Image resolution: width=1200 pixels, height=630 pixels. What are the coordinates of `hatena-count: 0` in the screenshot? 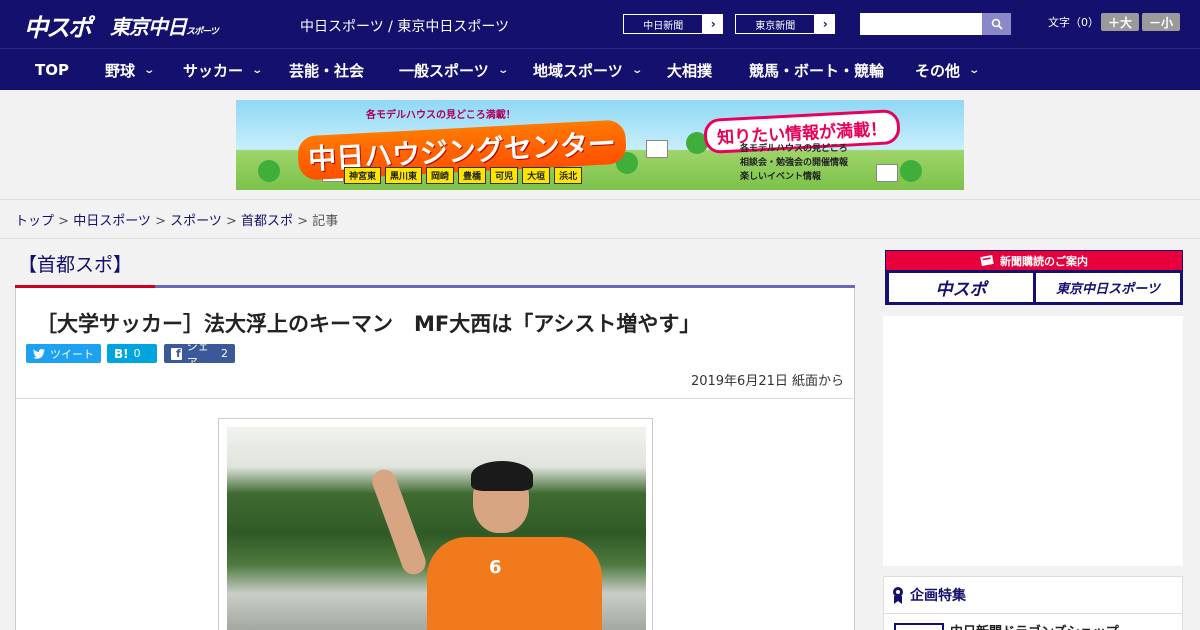 It's located at (137, 353).